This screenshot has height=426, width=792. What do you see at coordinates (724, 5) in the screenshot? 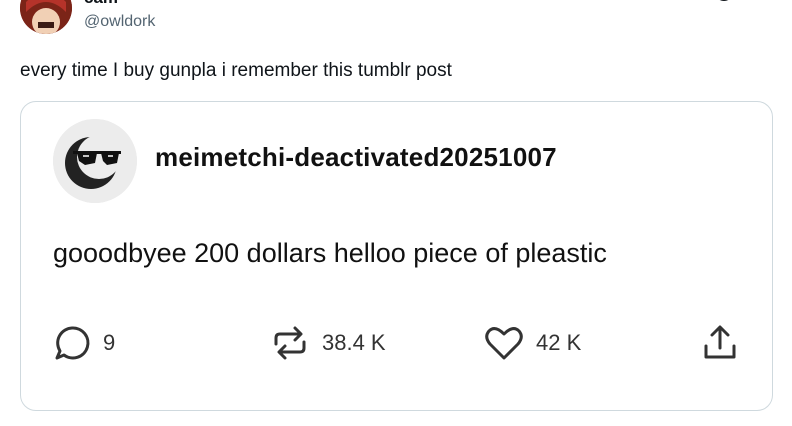
I see `grok-icon` at bounding box center [724, 5].